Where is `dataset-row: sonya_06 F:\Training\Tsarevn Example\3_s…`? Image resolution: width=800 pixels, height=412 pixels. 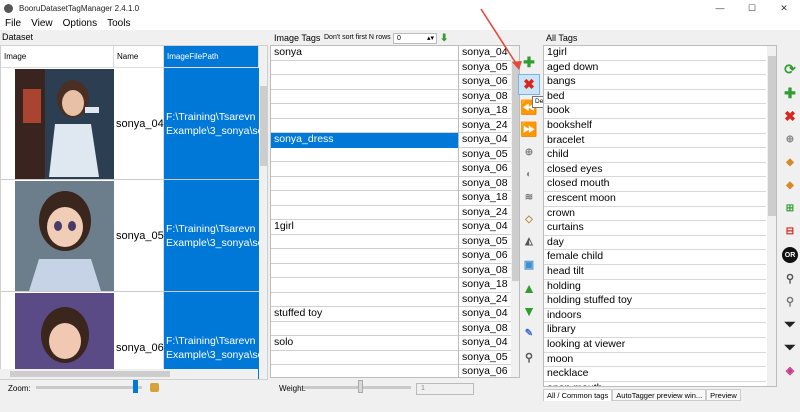
dataset-row: sonya_06 F:\Training\Tsarevn Example\3_s… is located at coordinates (130, 335).